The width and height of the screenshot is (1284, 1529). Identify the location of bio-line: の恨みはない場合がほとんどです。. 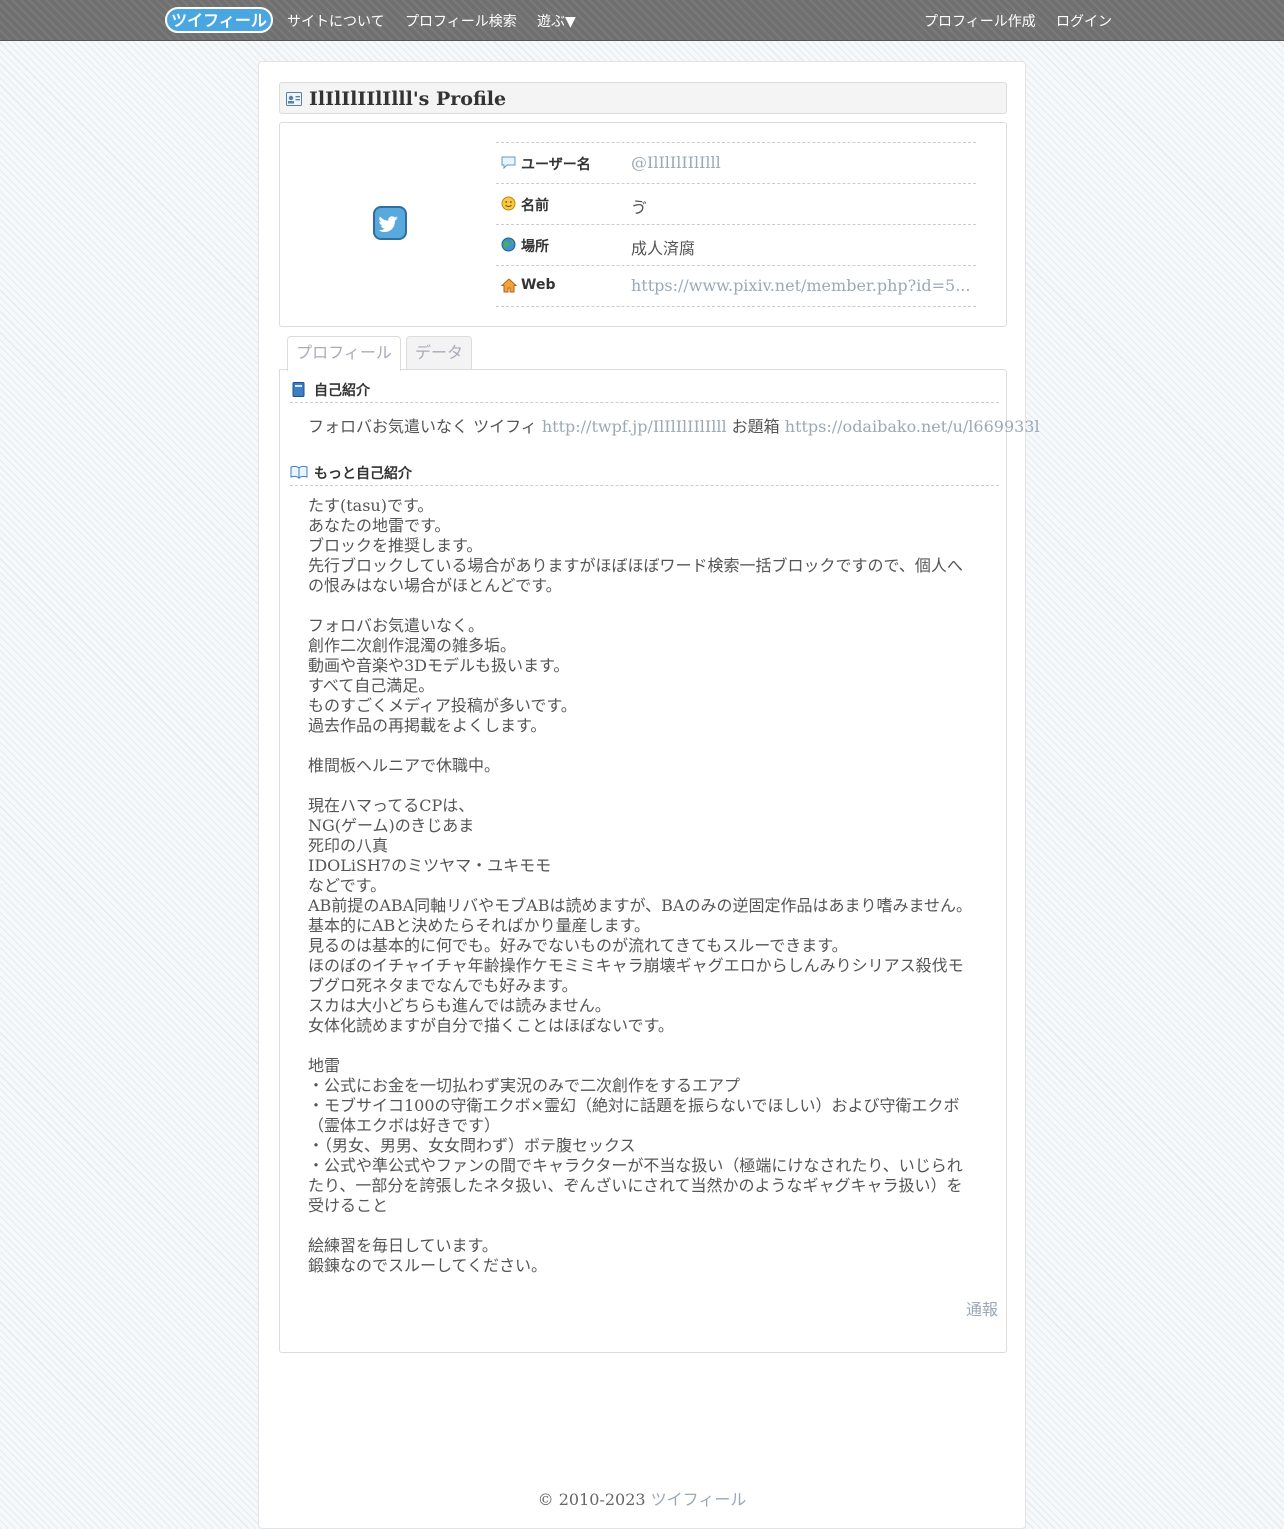
(435, 585).